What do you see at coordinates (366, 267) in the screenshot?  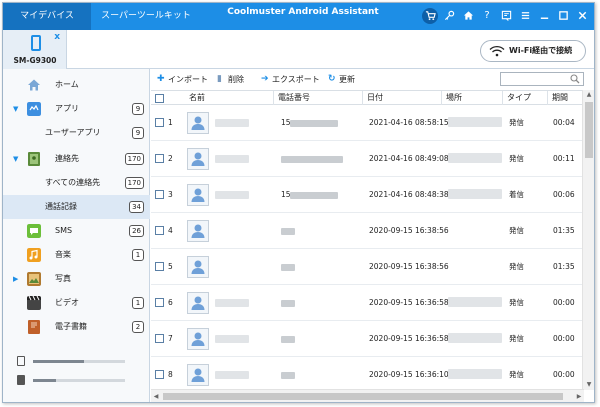 I see `table-row: 5 2020-09-15 16:38:56 発信 01:35` at bounding box center [366, 267].